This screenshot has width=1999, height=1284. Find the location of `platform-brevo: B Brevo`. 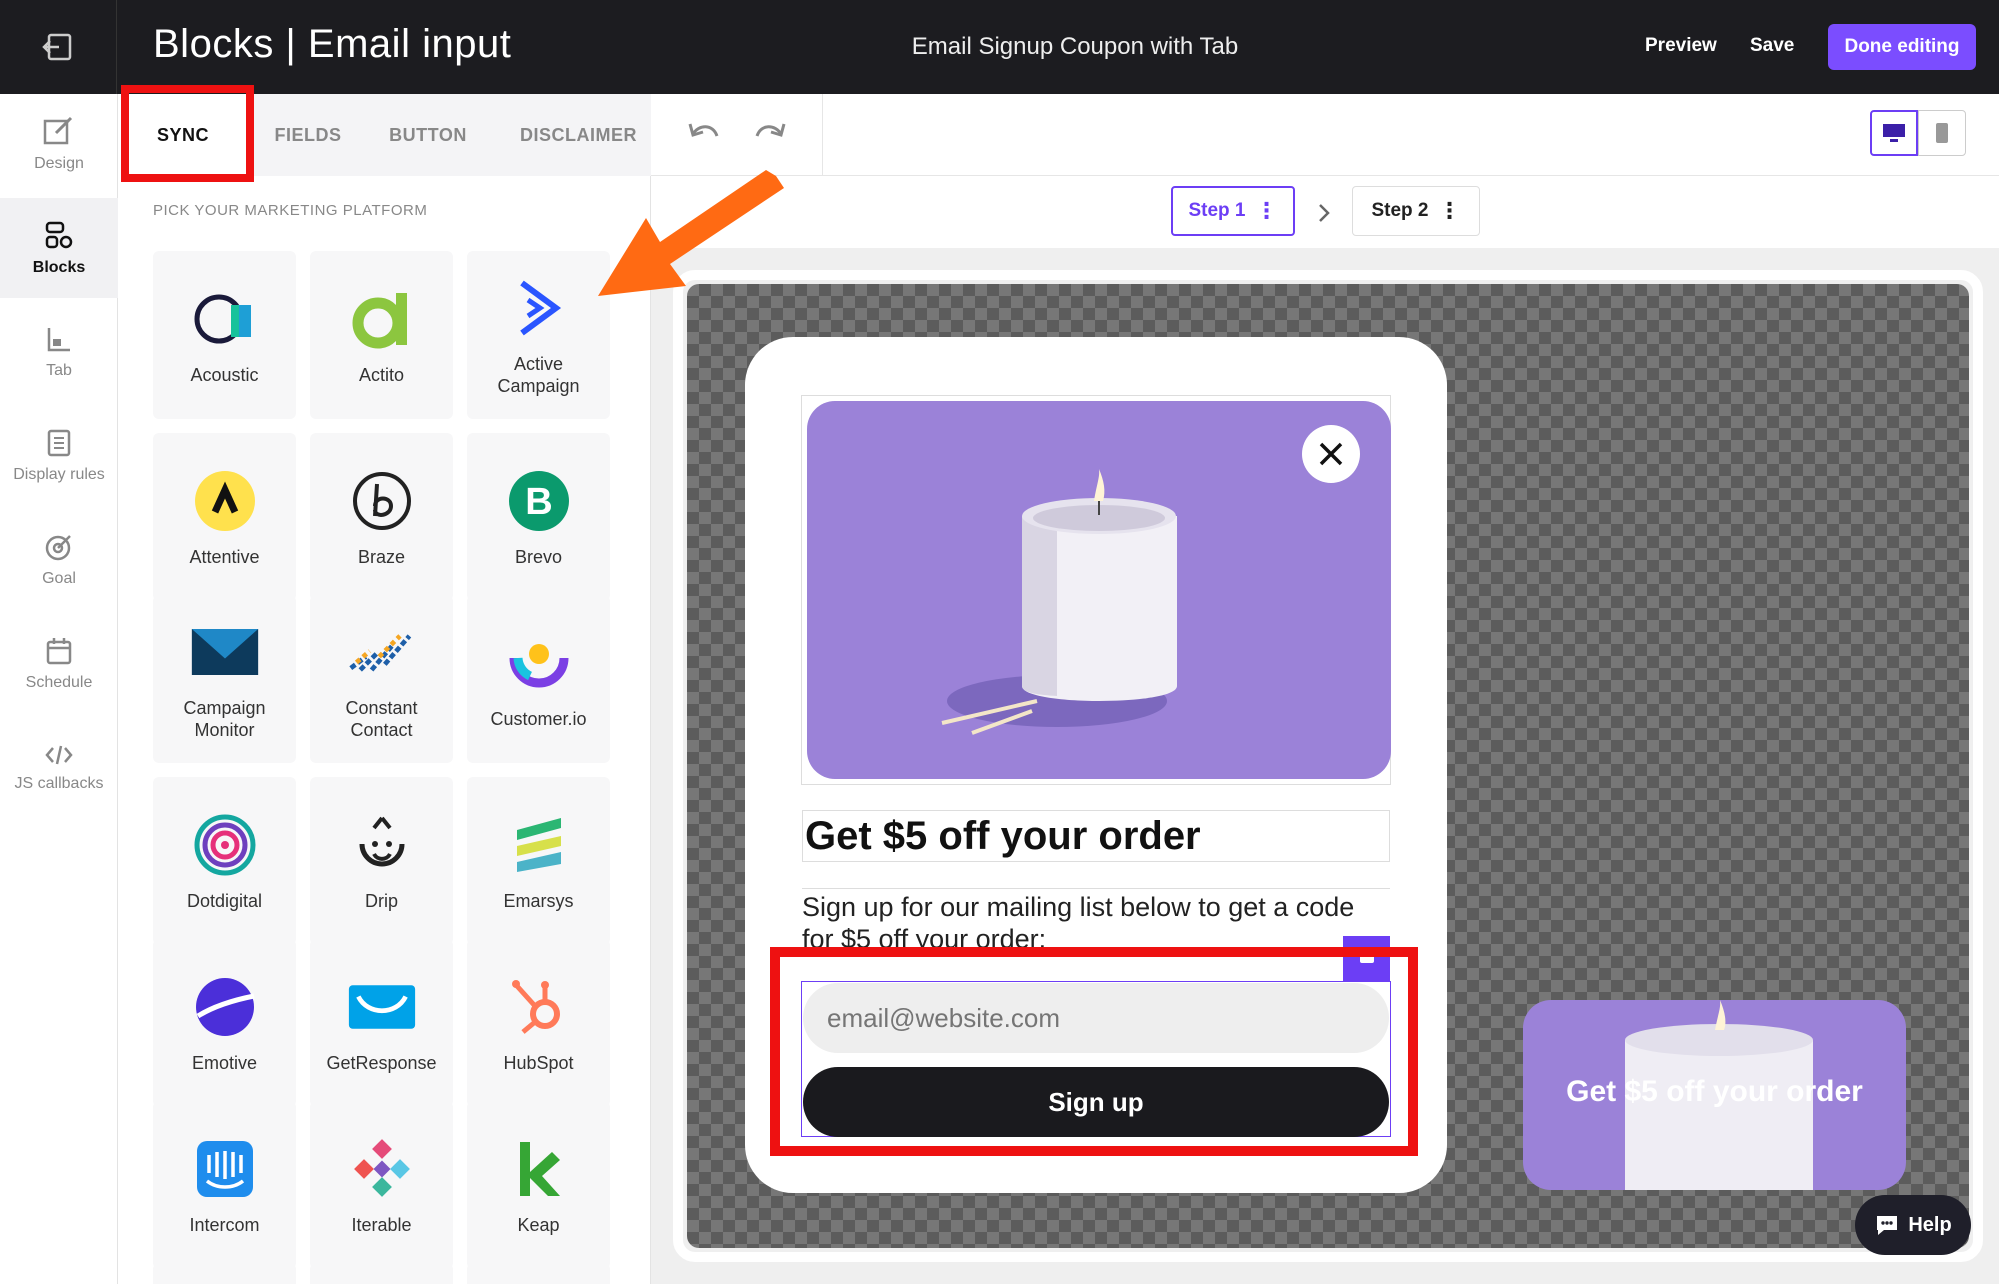

platform-brevo: B Brevo is located at coordinates (538, 517).